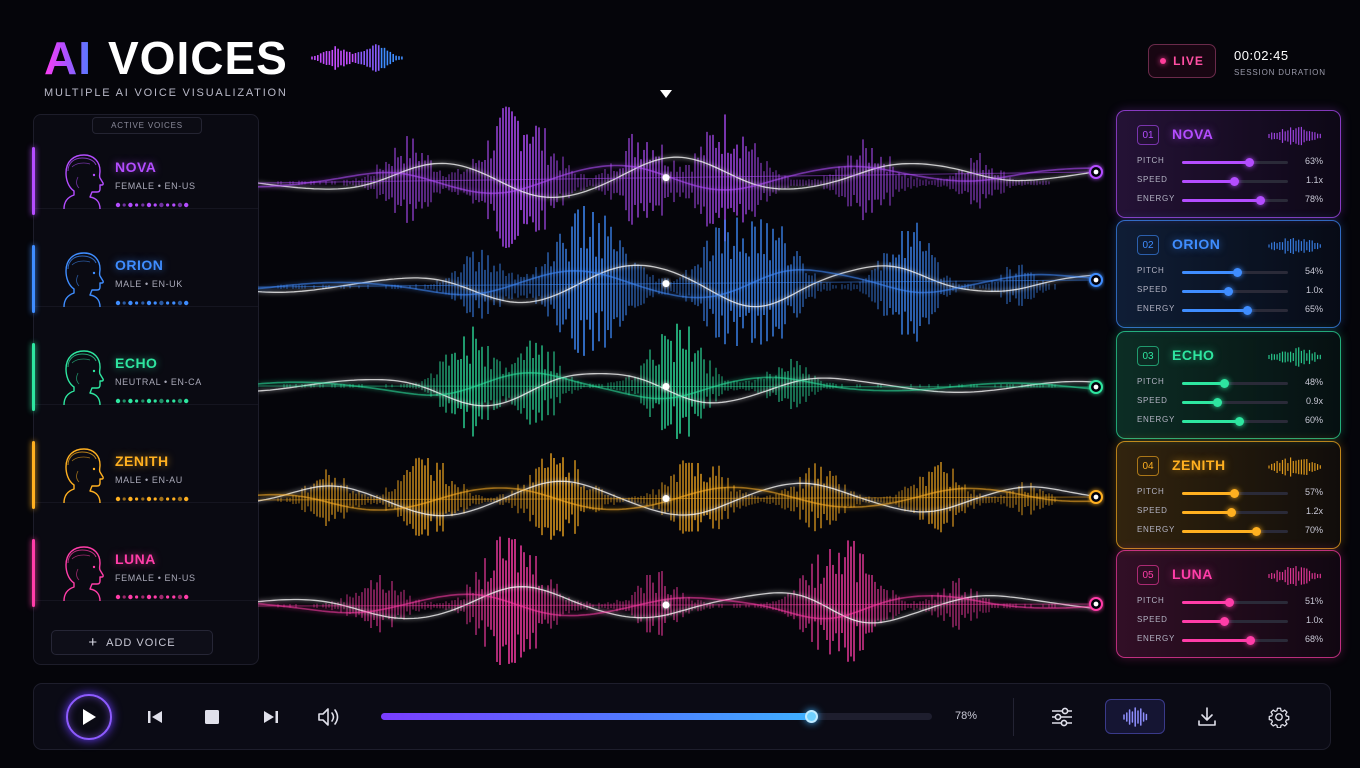 This screenshot has width=1360, height=768. I want to click on app-title: AI VOICES, so click(225, 58).